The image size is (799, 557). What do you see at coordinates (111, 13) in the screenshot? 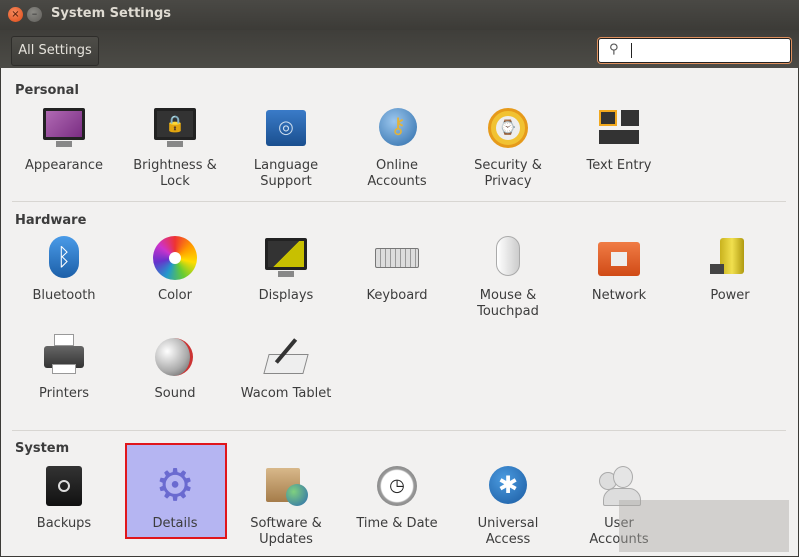
I see `window-title: System Settings` at bounding box center [111, 13].